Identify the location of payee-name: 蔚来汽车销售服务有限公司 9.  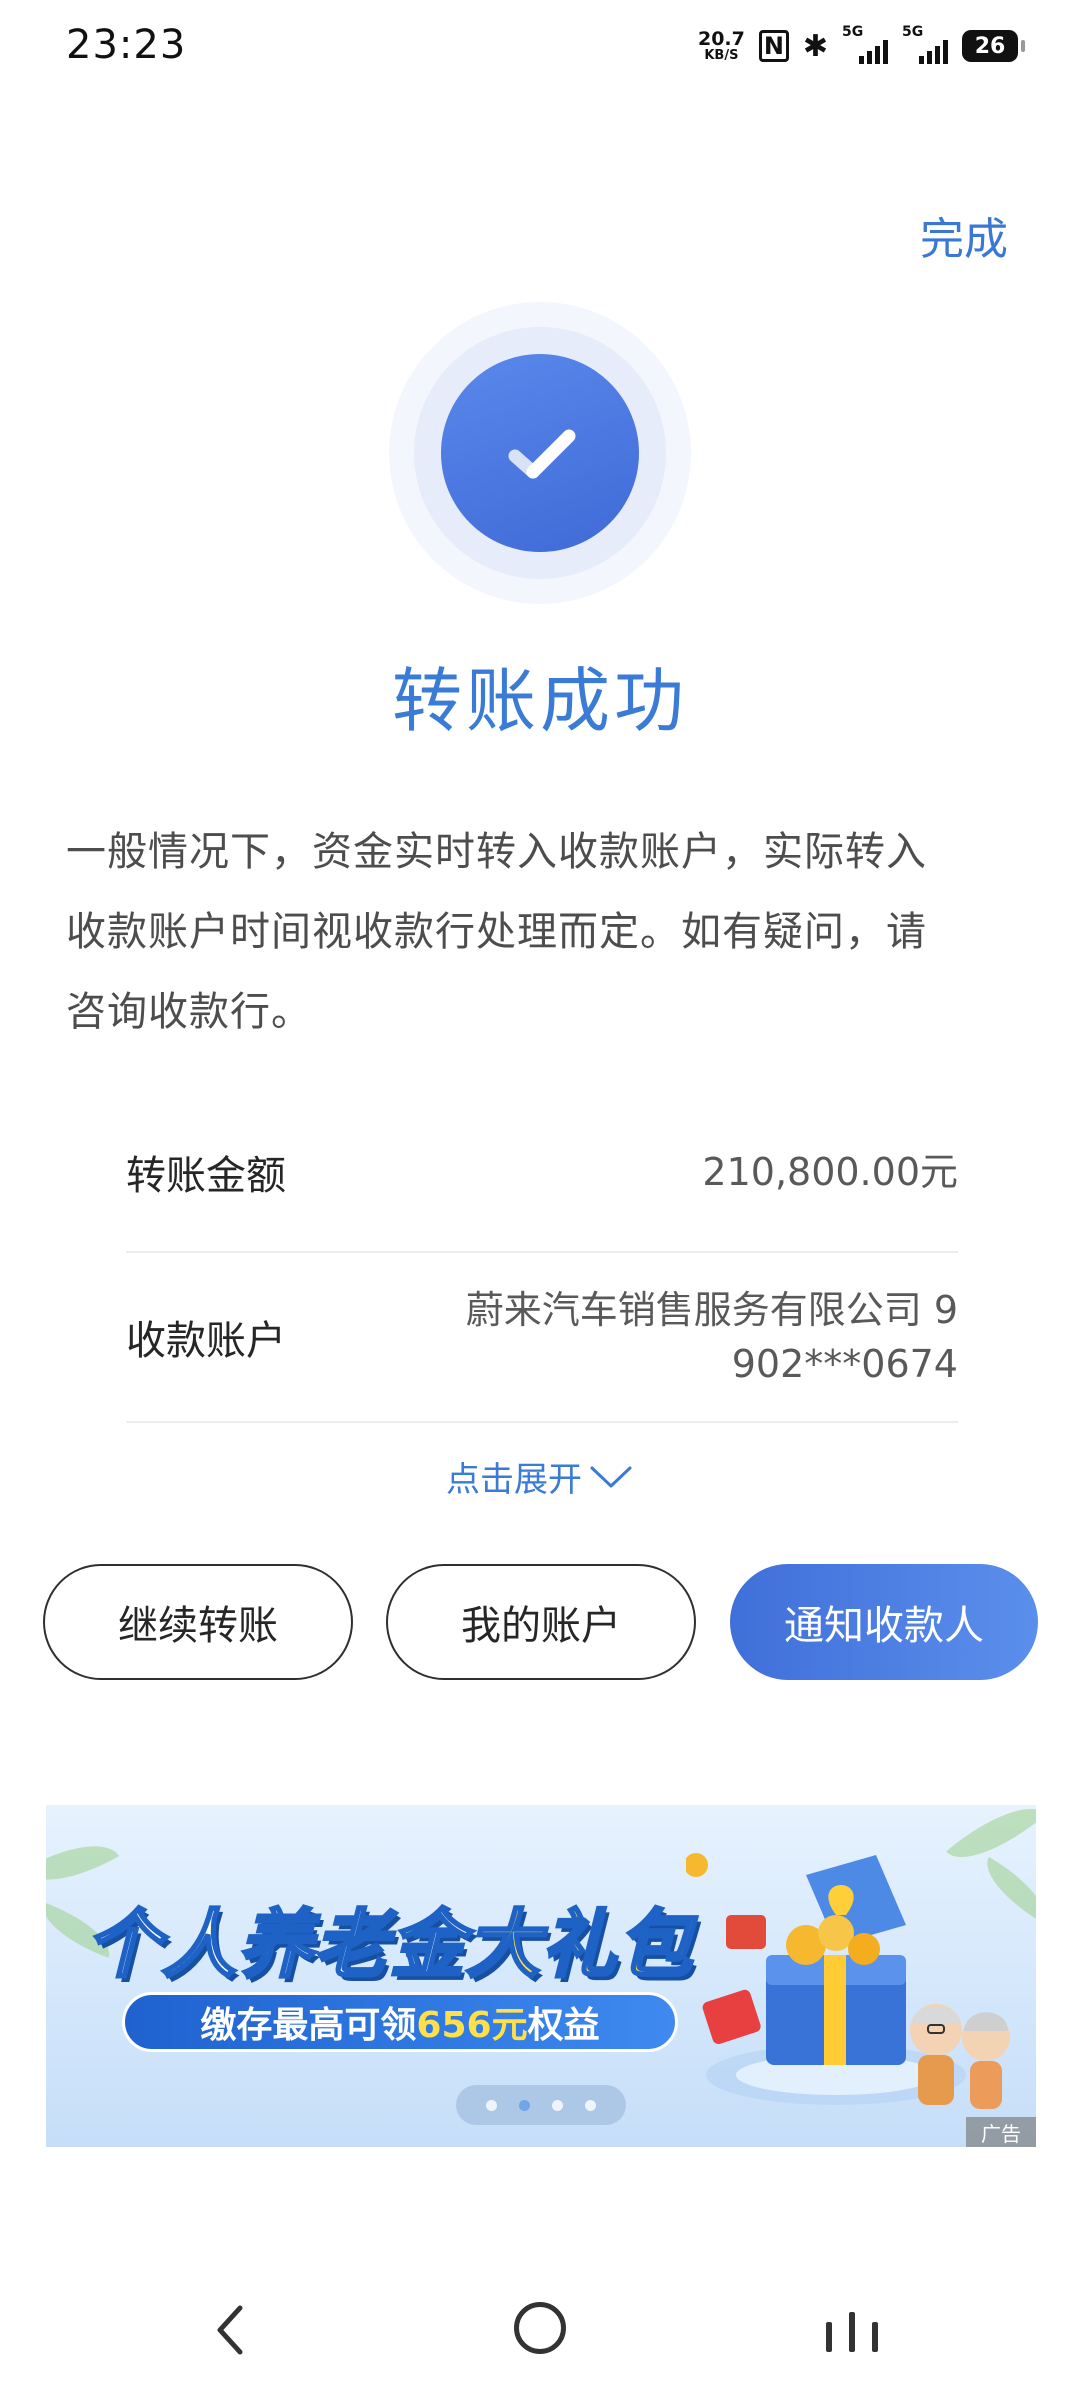
(711, 1310).